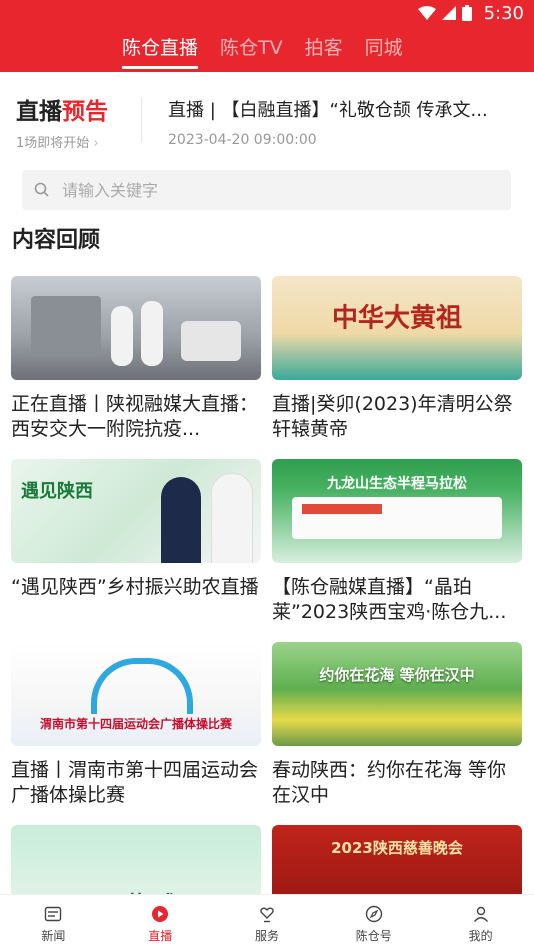 This screenshot has width=534, height=949. Describe the element at coordinates (272, 190) in the screenshot. I see `search-input` at that location.